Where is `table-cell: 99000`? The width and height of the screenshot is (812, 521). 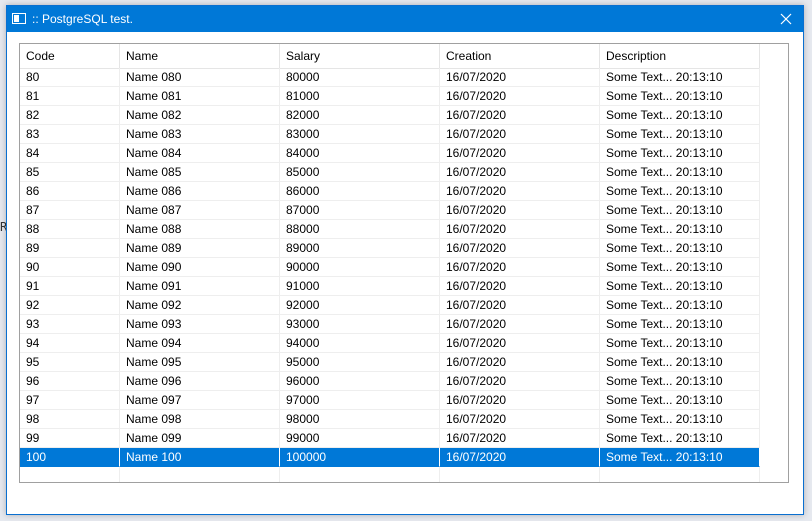 table-cell: 99000 is located at coordinates (360, 438).